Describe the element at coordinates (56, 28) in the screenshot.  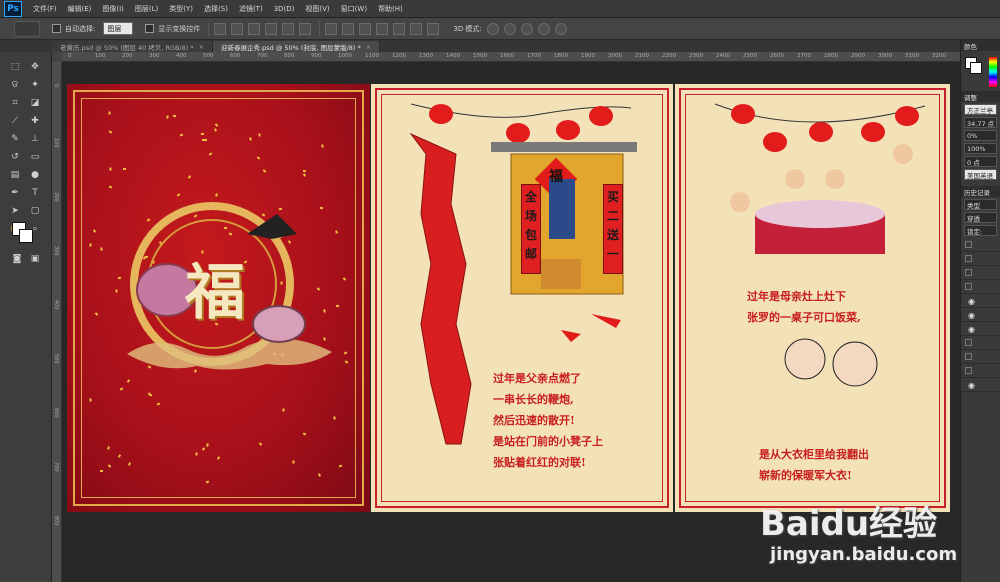
I see `auto-select-checkbox` at that location.